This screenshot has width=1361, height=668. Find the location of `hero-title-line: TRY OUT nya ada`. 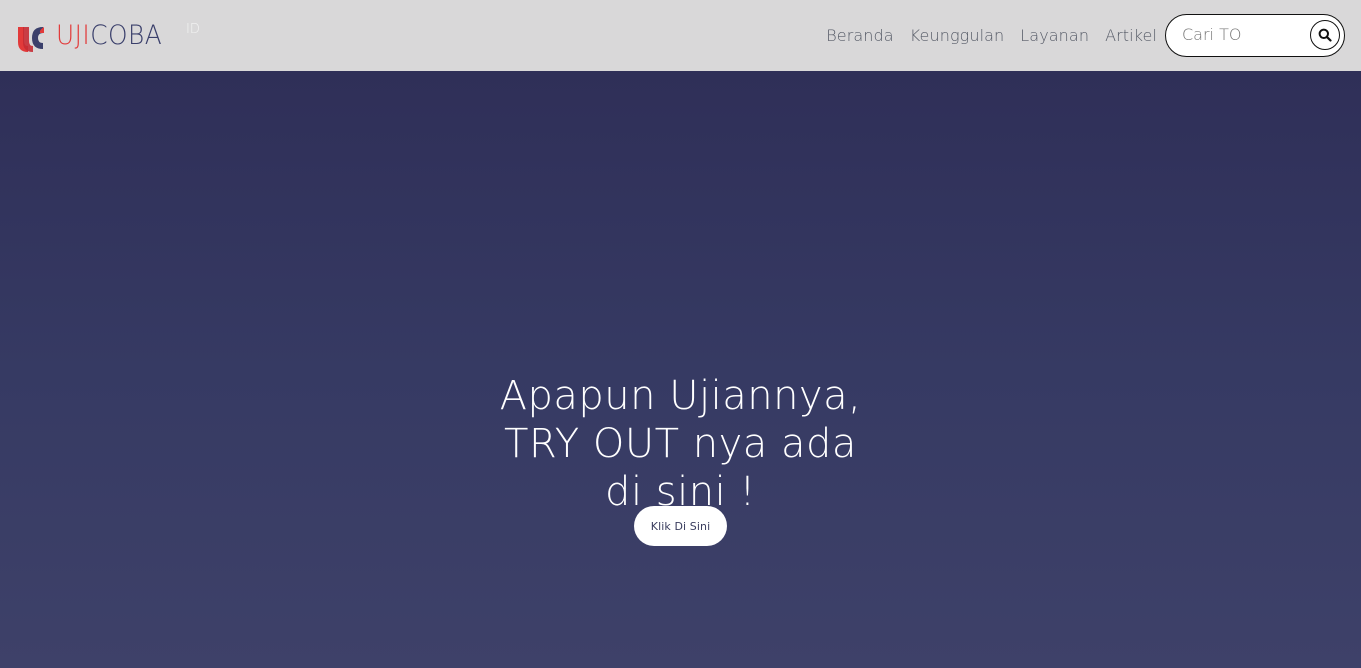

hero-title-line: TRY OUT nya ada is located at coordinates (680, 443).